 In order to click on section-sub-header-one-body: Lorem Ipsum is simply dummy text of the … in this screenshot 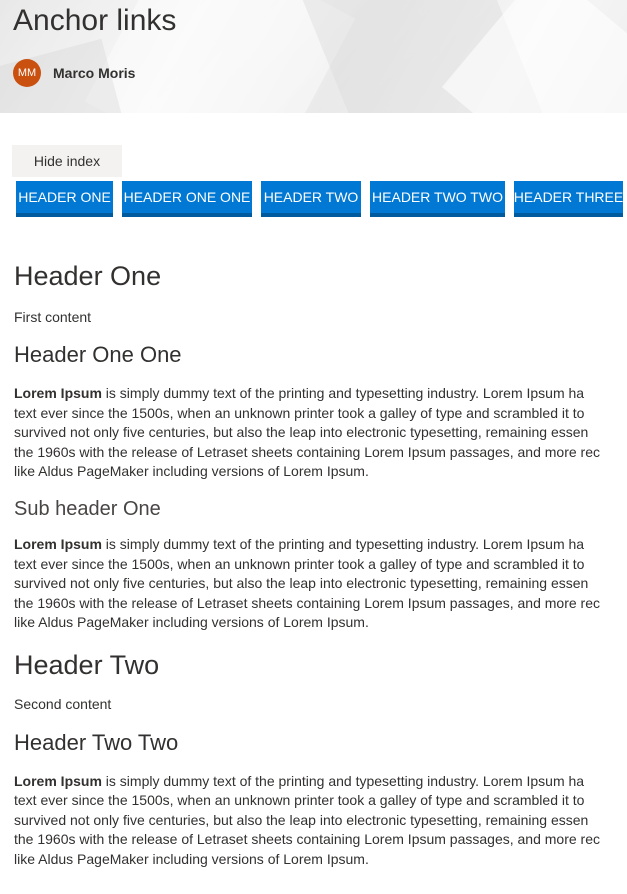, I will do `click(320, 583)`.